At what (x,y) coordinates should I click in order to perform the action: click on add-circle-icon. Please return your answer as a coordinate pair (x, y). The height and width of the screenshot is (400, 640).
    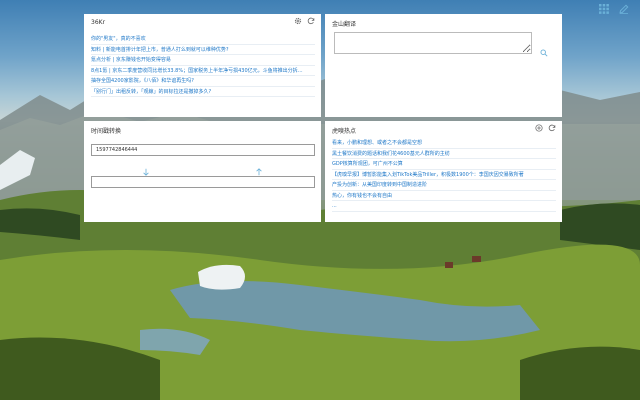
    Looking at the image, I should click on (539, 128).